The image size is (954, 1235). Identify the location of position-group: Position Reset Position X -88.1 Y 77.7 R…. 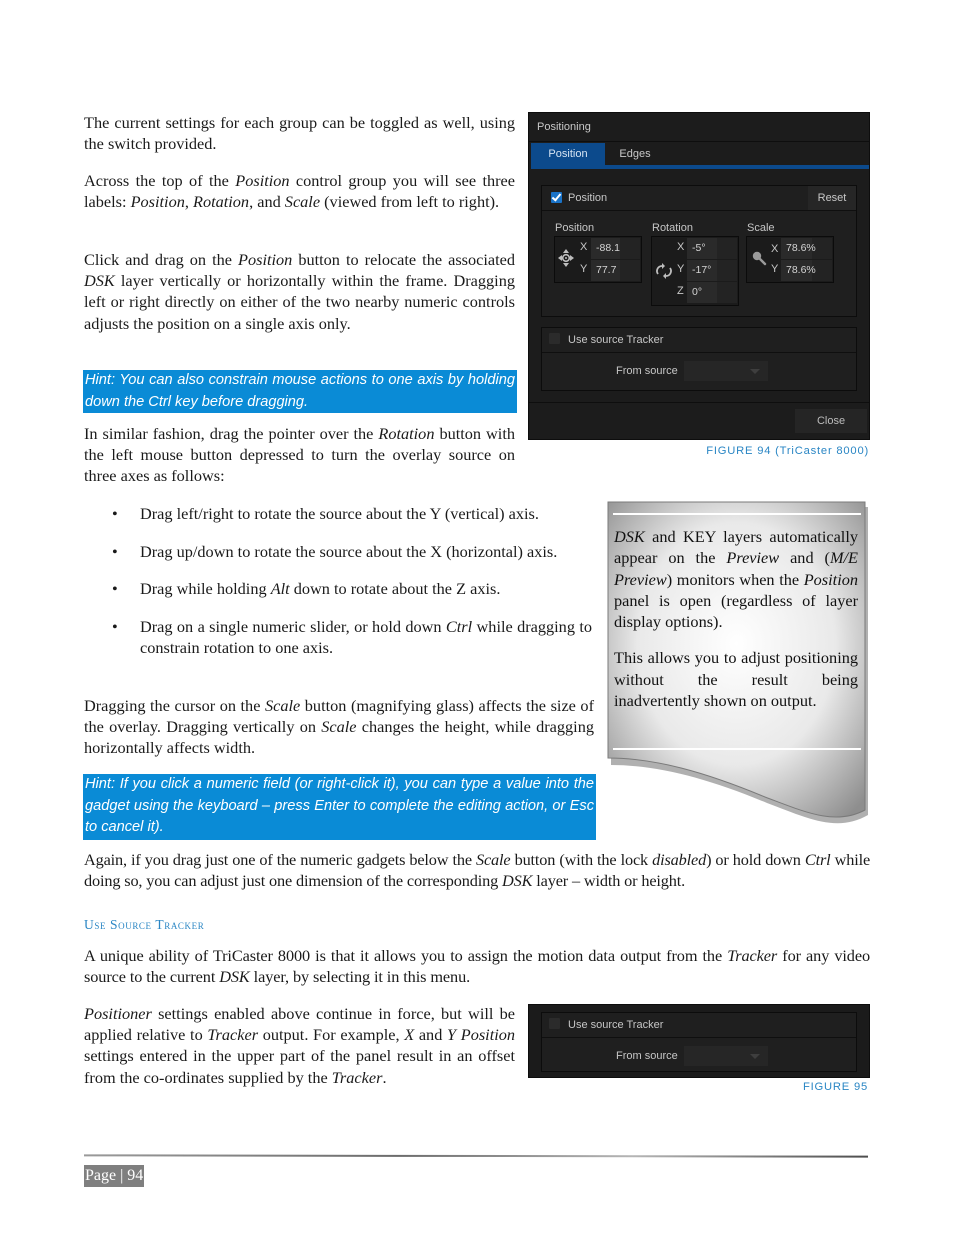
(699, 251).